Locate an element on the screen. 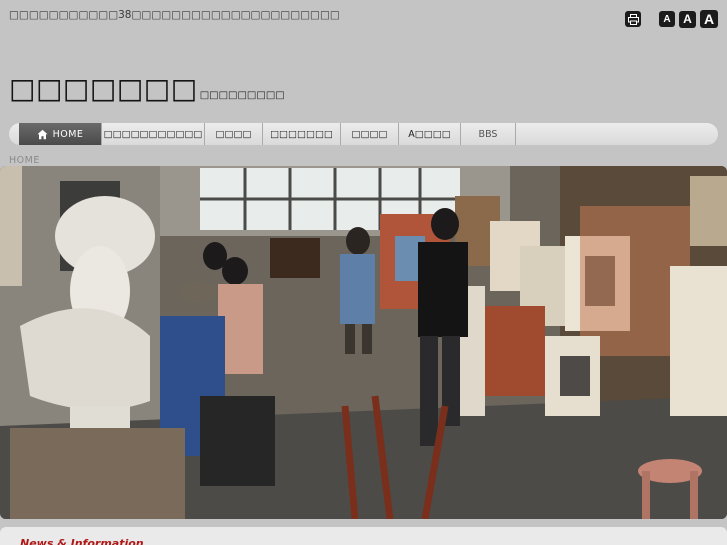  nav-item-label: □□□□□□□□□□□ is located at coordinates (153, 134).